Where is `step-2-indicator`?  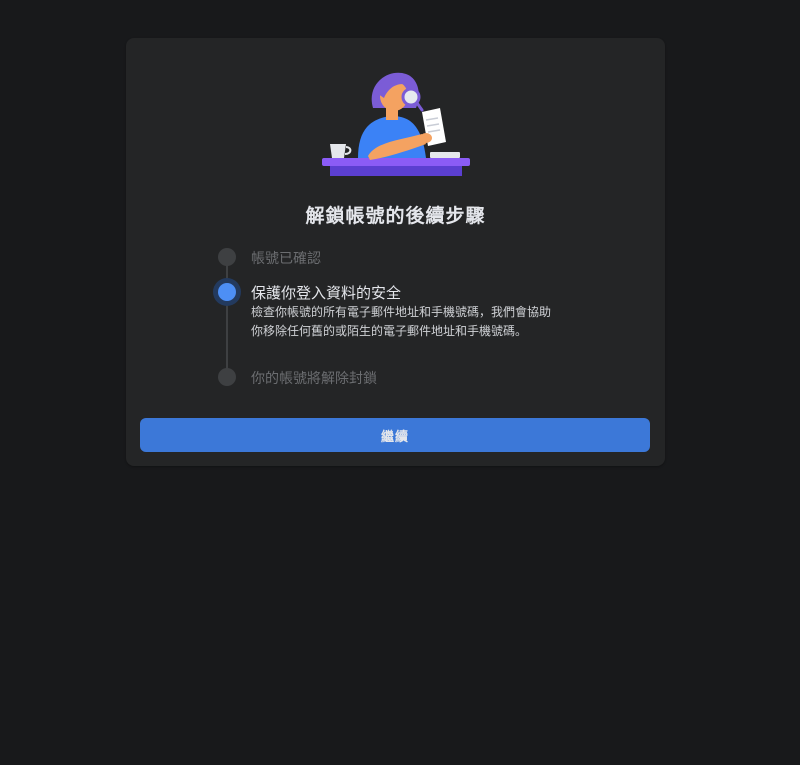
step-2-indicator is located at coordinates (227, 292).